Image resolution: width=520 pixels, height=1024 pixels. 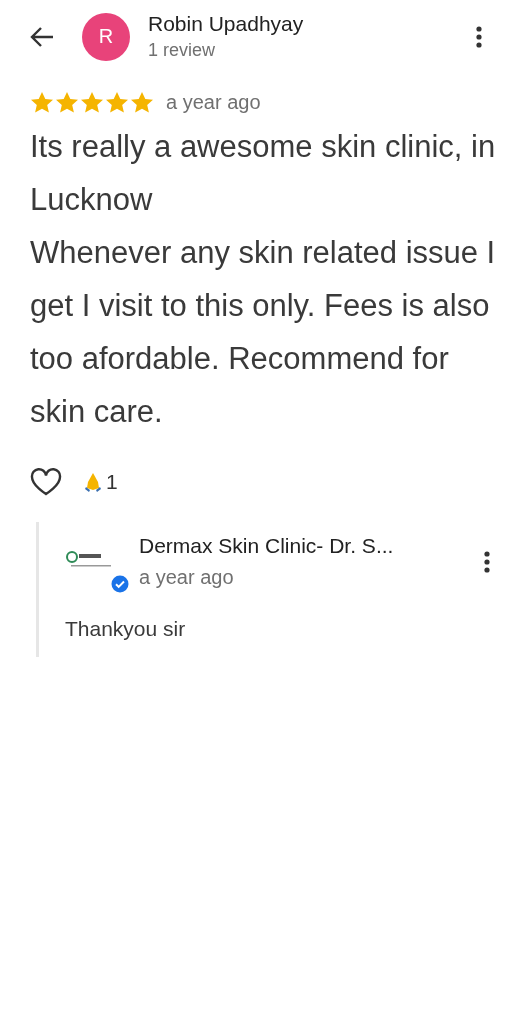 I want to click on back-arrow-icon, so click(x=42, y=36).